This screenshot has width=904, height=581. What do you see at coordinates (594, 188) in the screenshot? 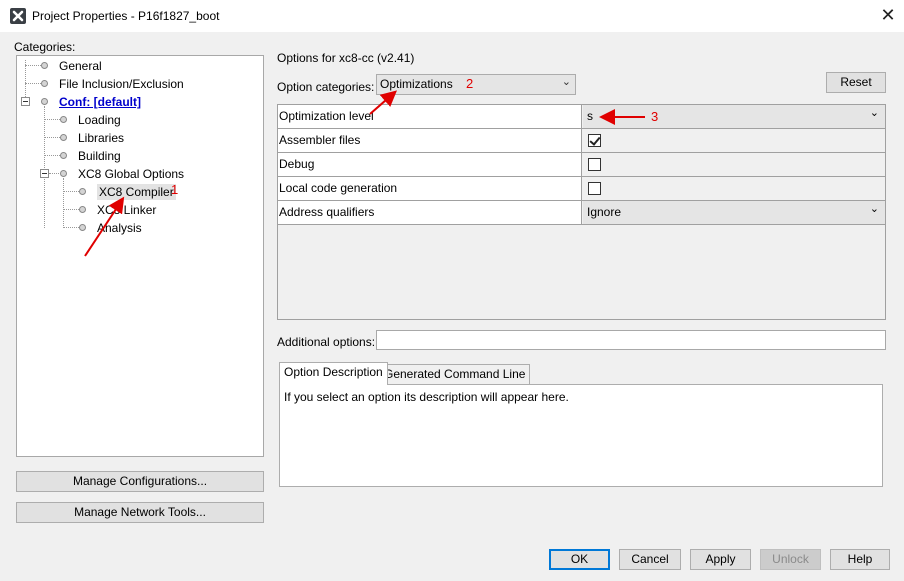
I see `local-code-generation-checkbox` at bounding box center [594, 188].